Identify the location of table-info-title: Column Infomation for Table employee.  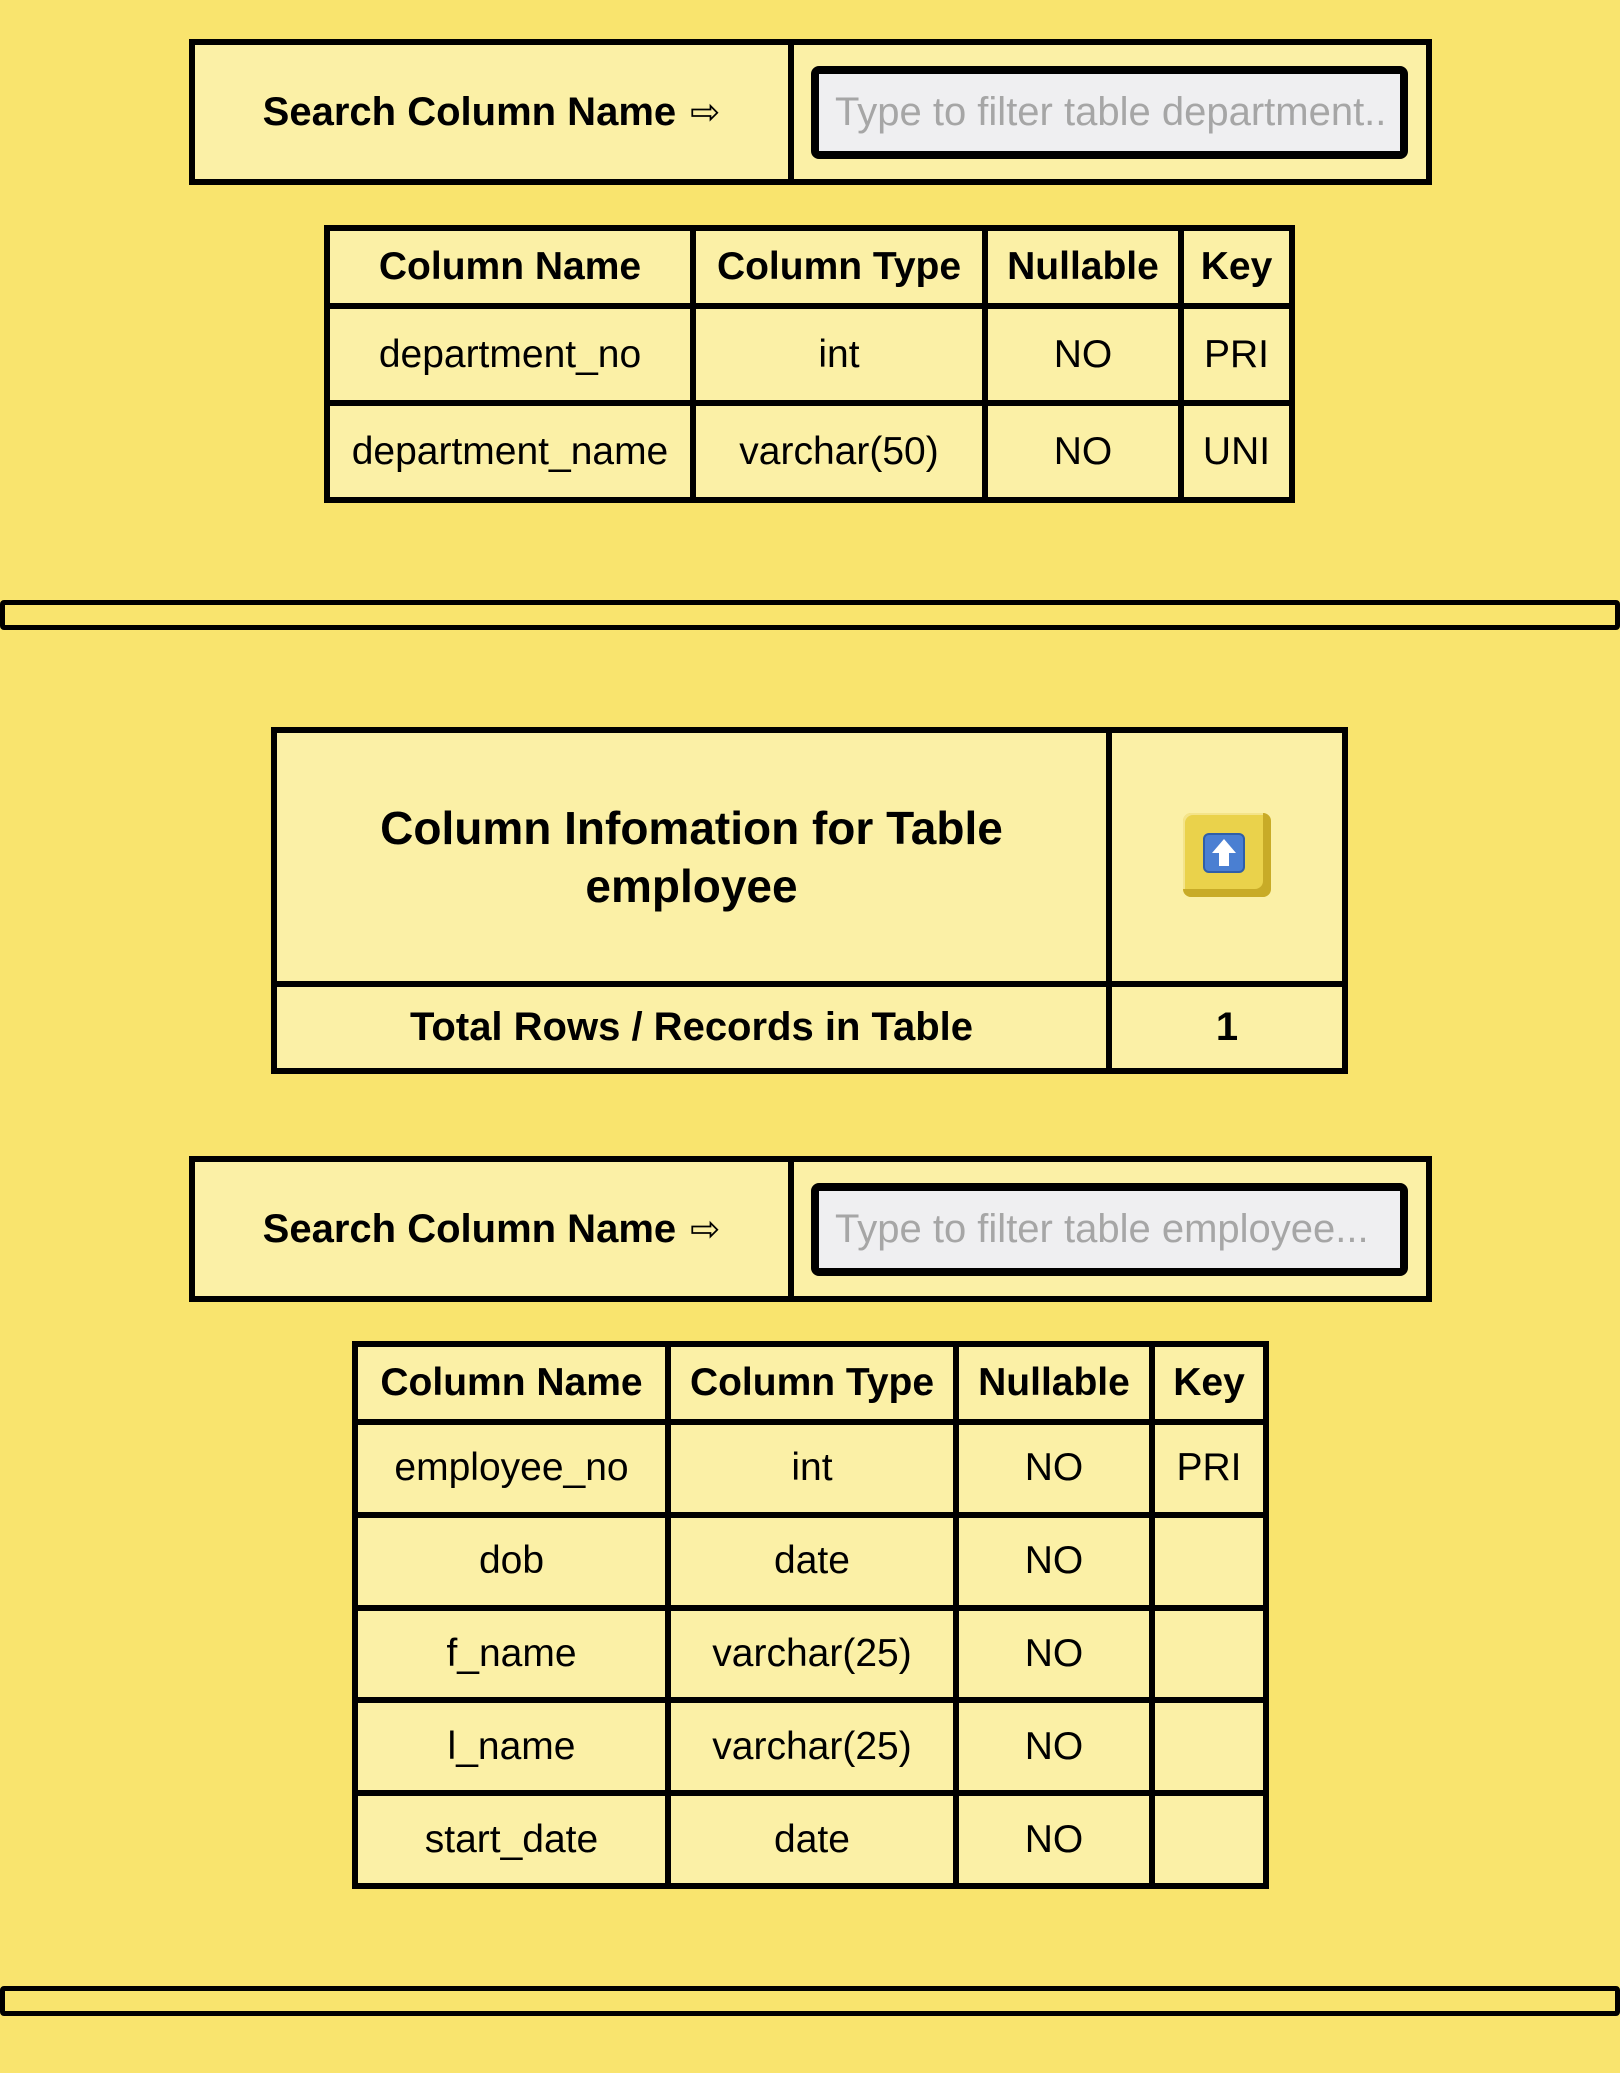
(691, 857).